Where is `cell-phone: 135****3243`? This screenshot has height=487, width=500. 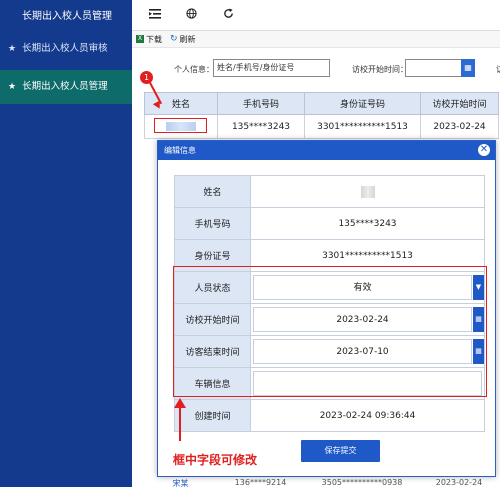 cell-phone: 135****3243 is located at coordinates (261, 126).